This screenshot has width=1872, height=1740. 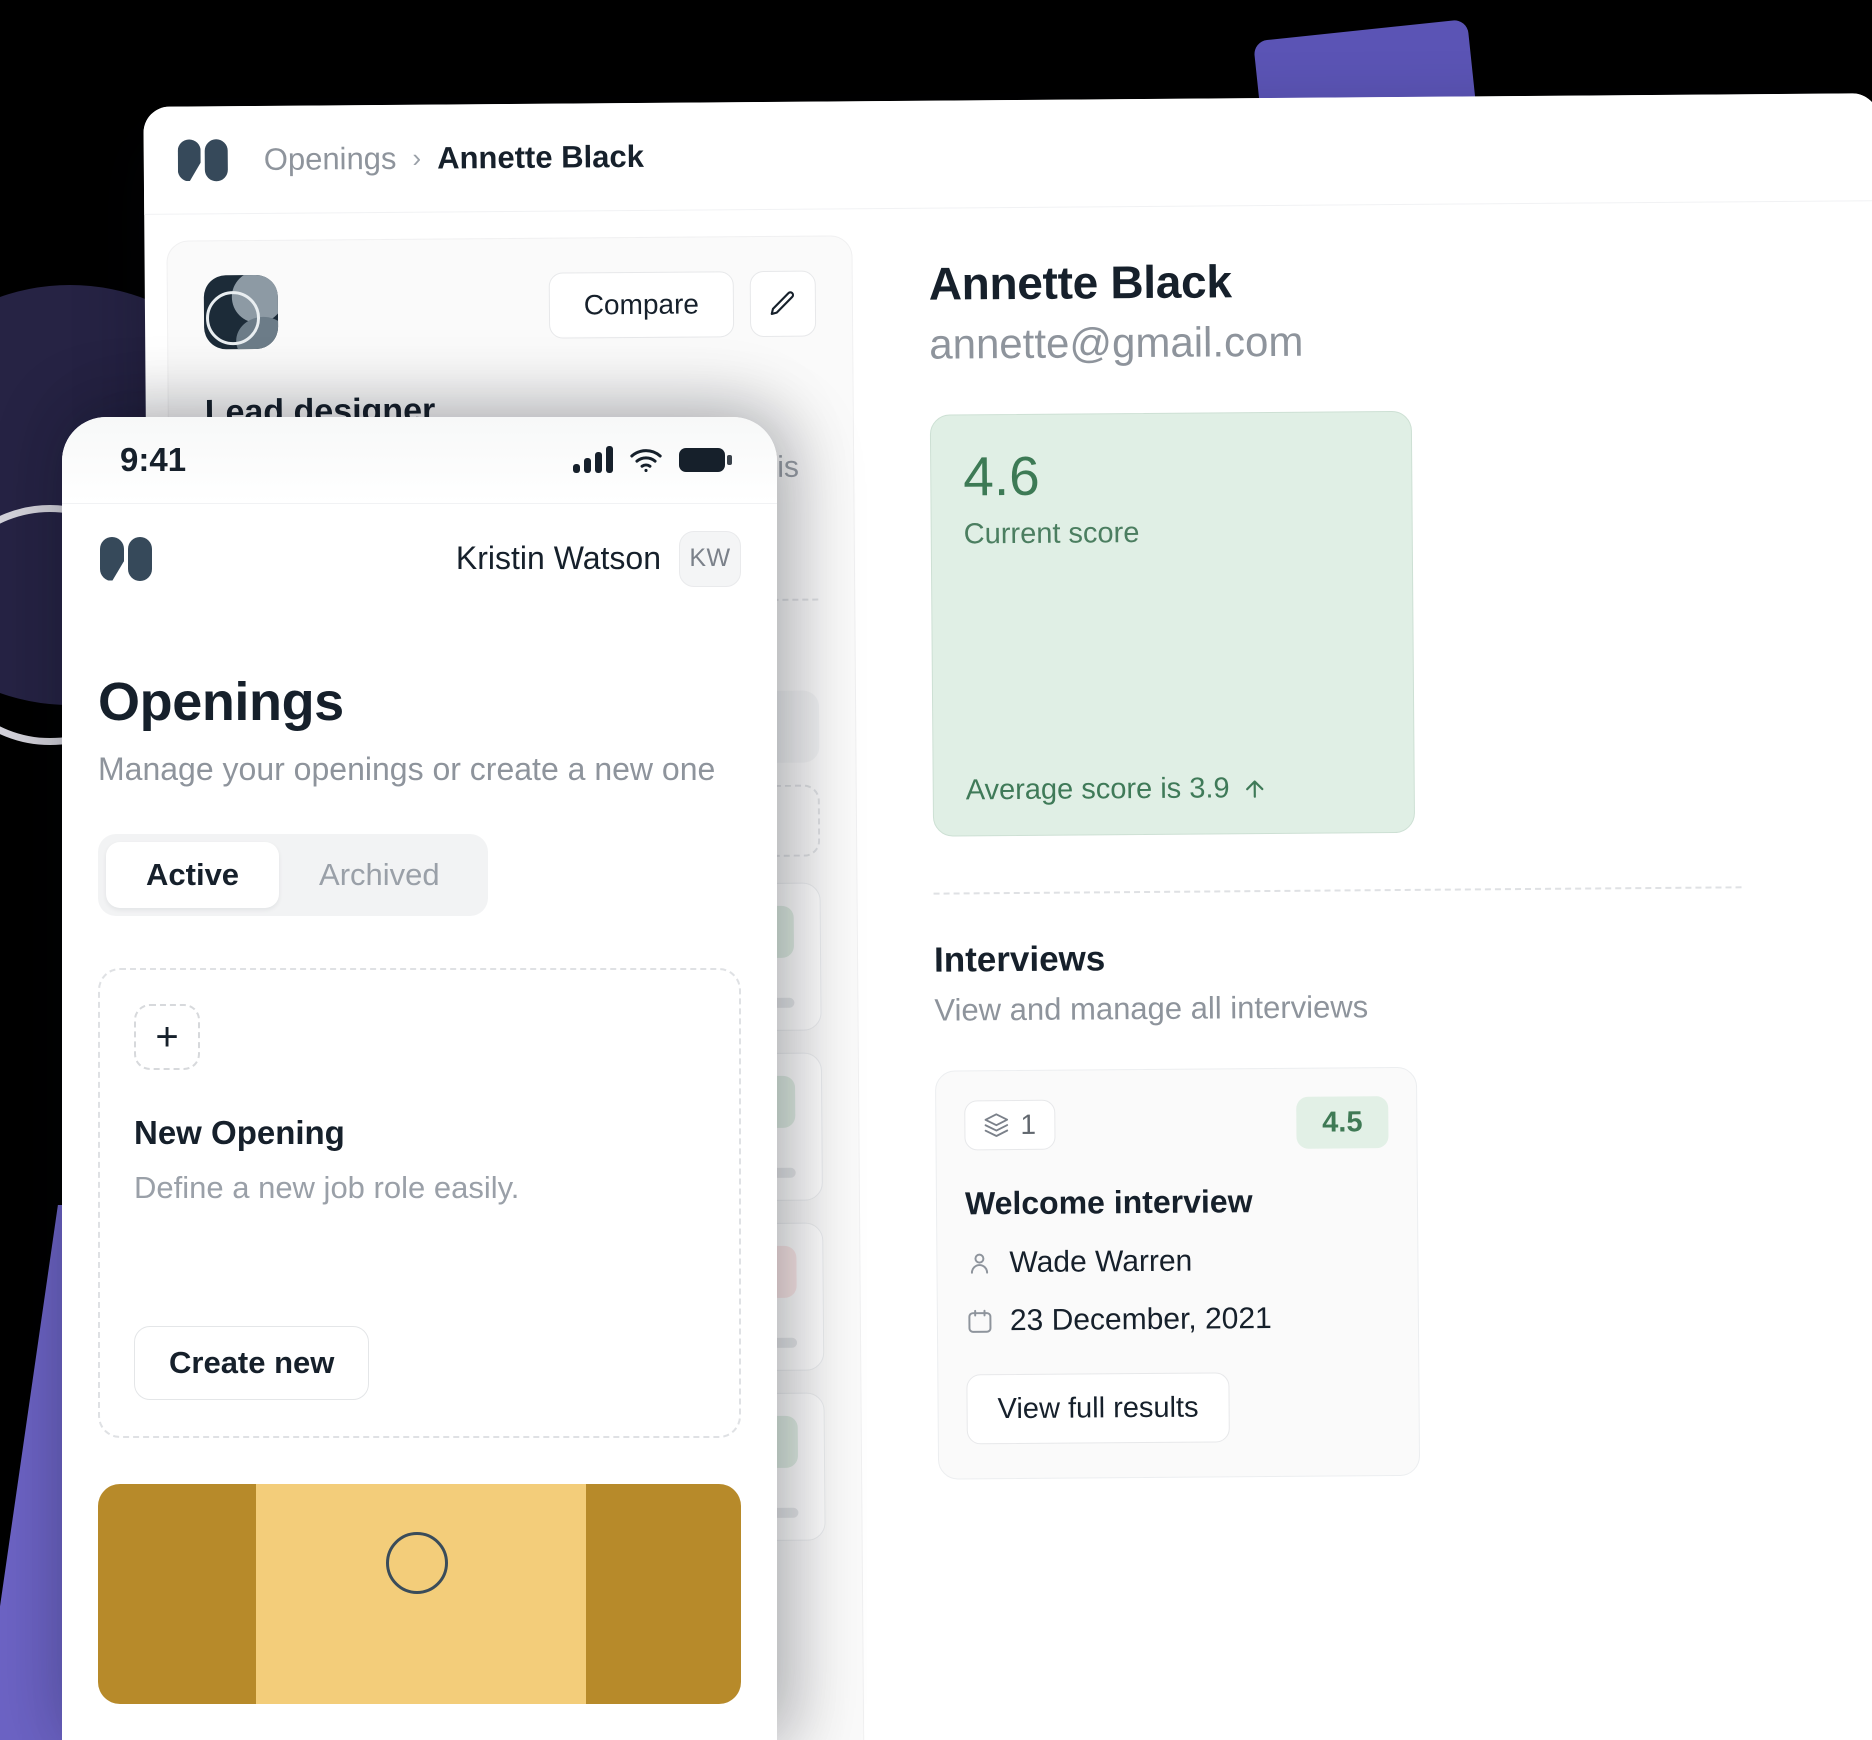 I want to click on plus-icon: +, so click(x=167, y=1037).